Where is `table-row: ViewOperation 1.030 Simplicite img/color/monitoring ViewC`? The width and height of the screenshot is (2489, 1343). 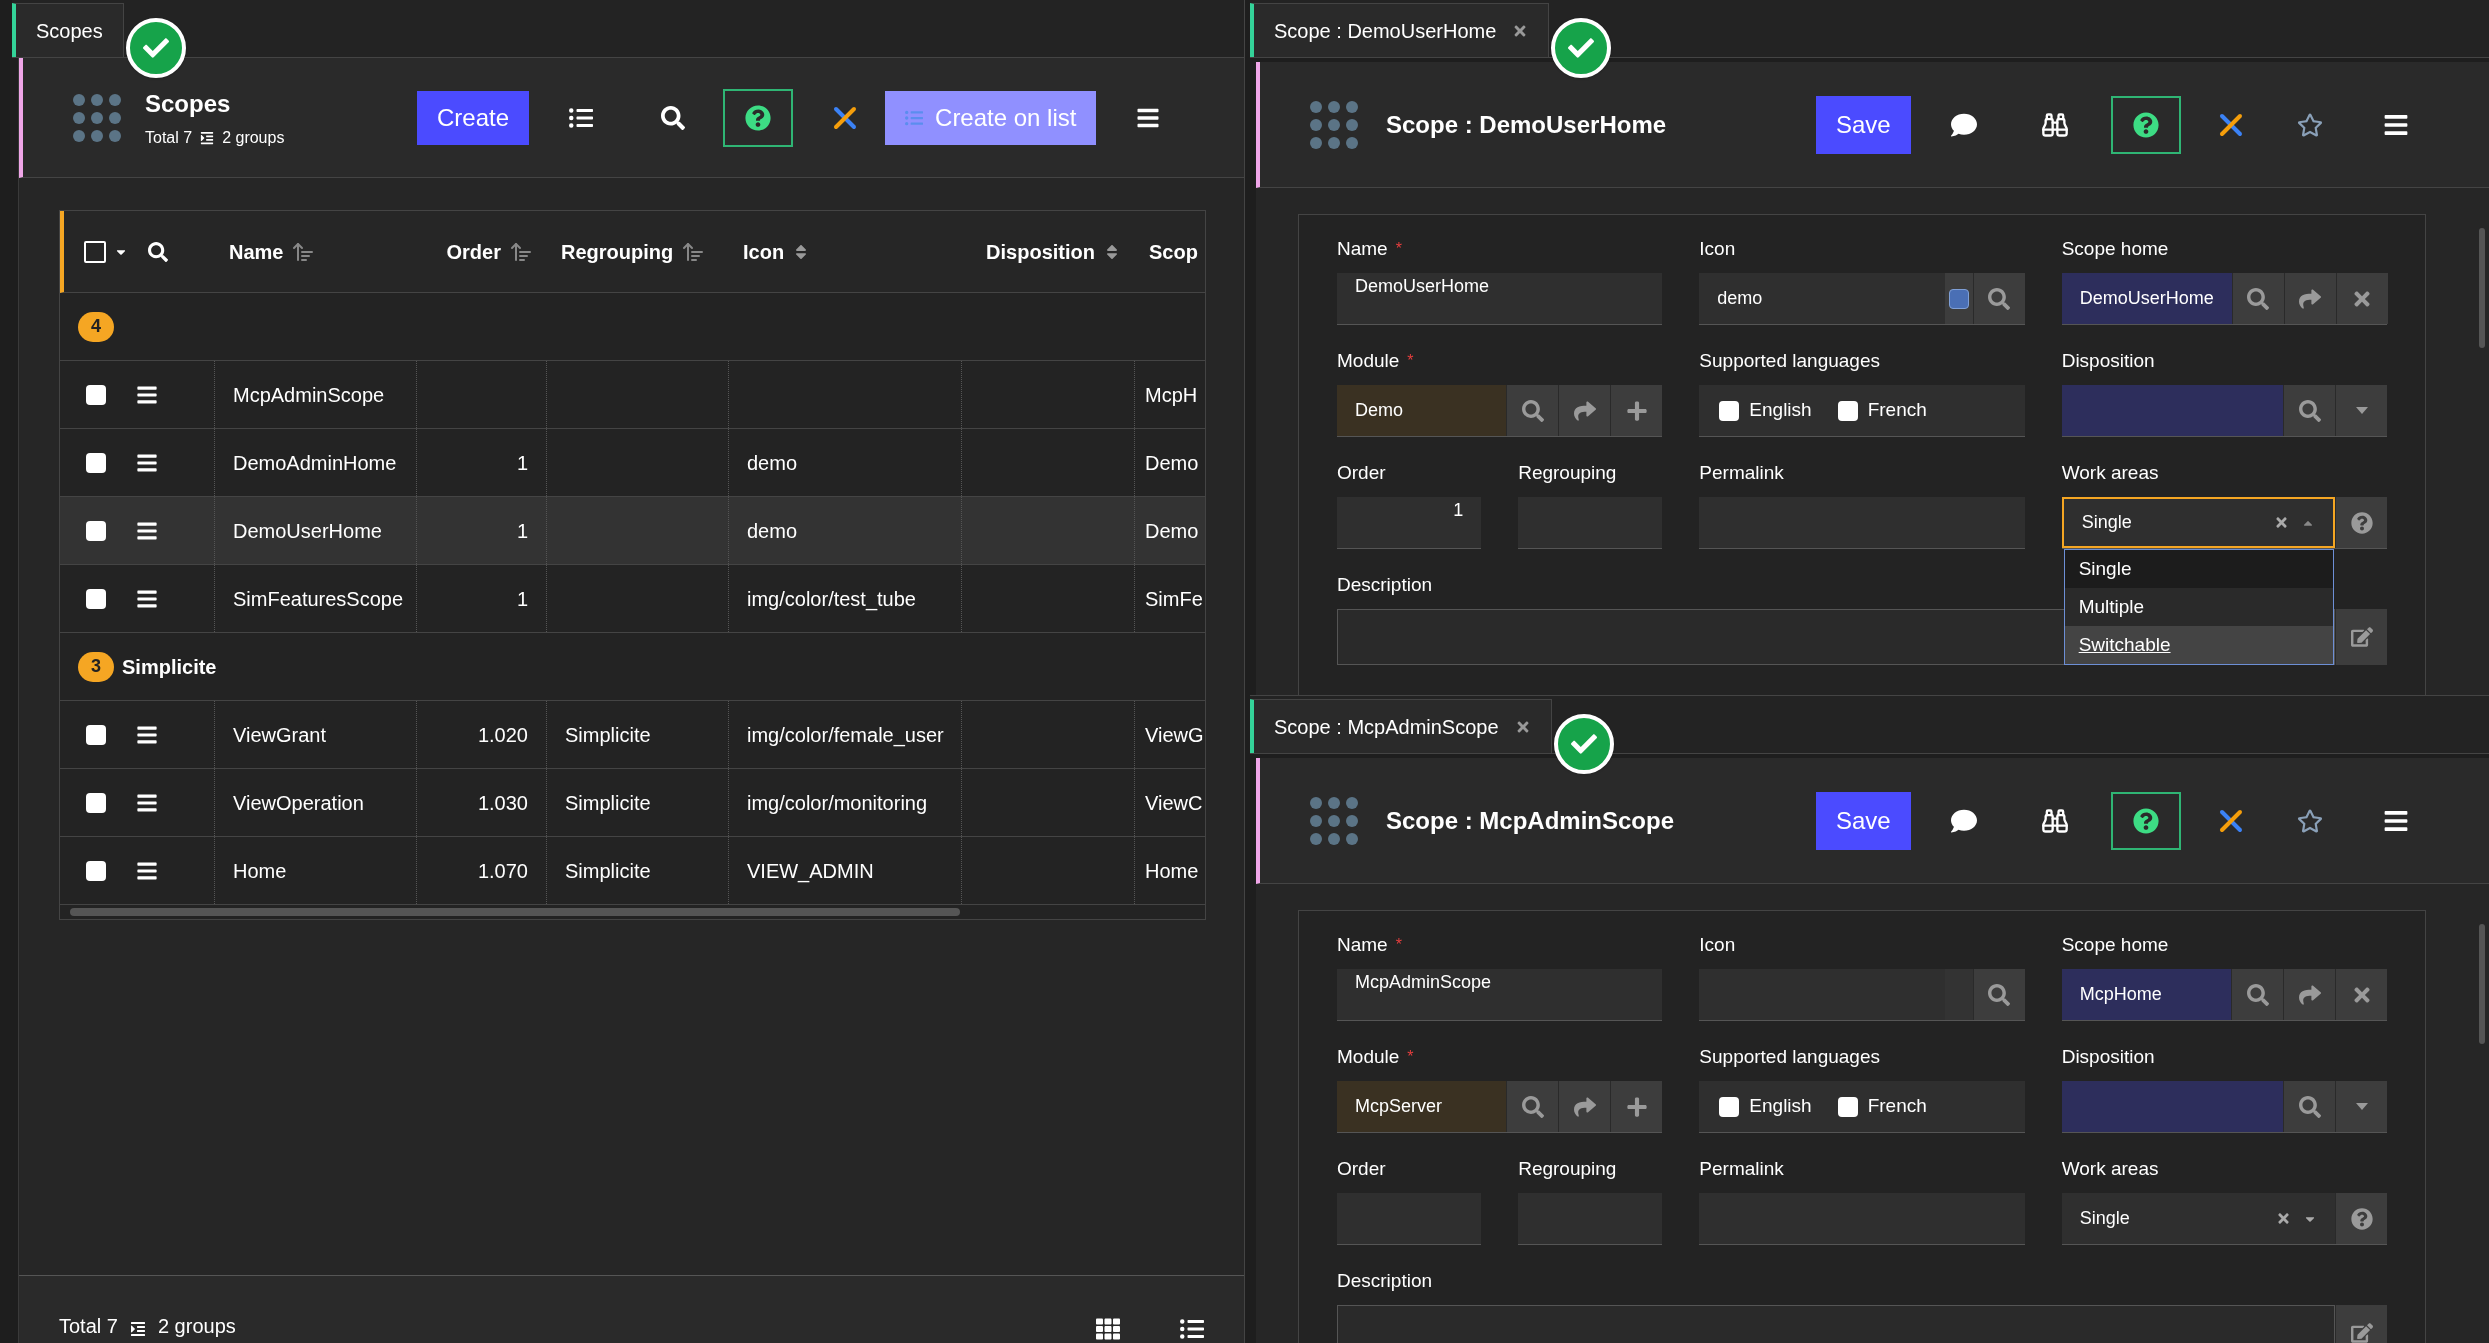
table-row: ViewOperation 1.030 Simplicite img/color/monitoring ViewC is located at coordinates (632, 803).